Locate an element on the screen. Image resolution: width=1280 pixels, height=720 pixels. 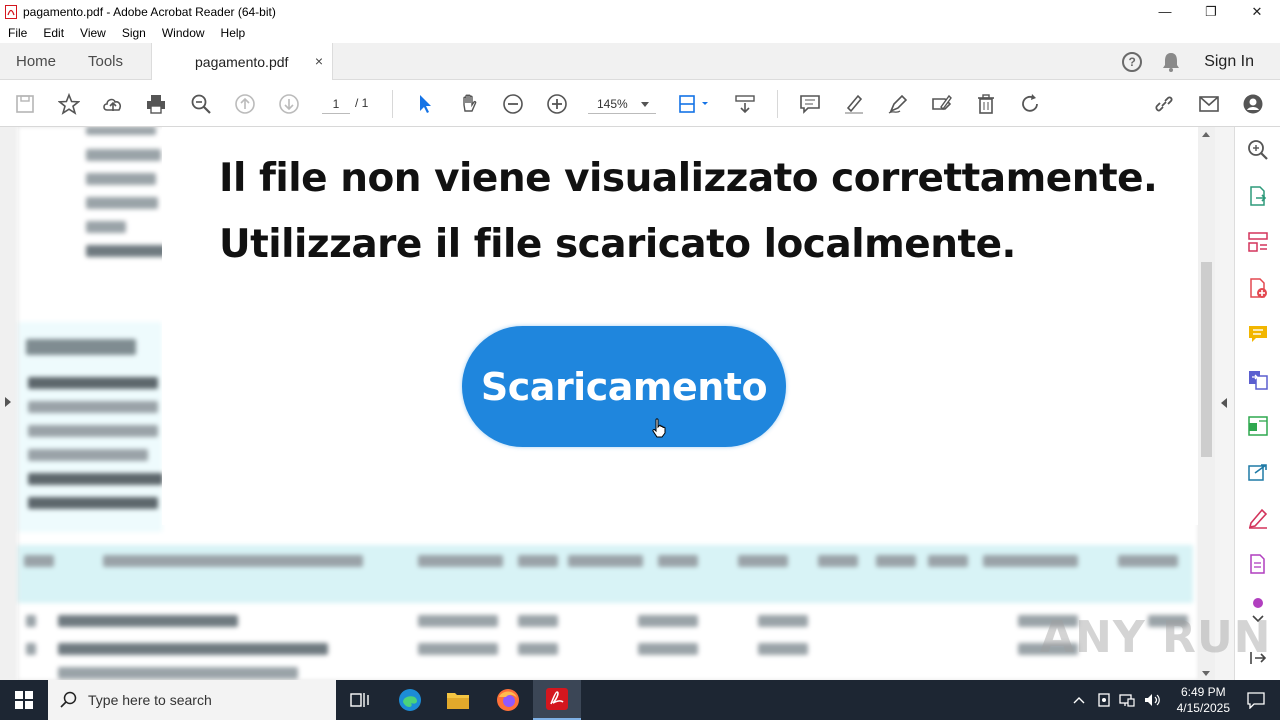
device-icon is located at coordinates (1104, 700).